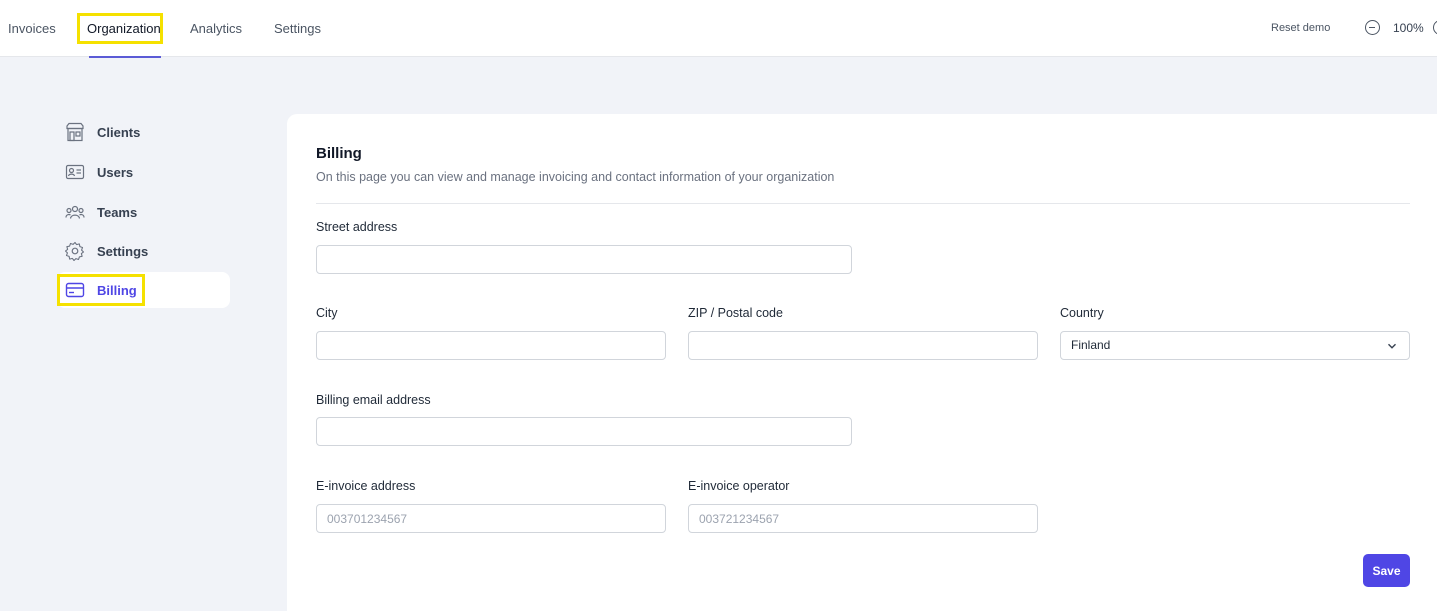  What do you see at coordinates (75, 172) in the screenshot?
I see `id-card-icon` at bounding box center [75, 172].